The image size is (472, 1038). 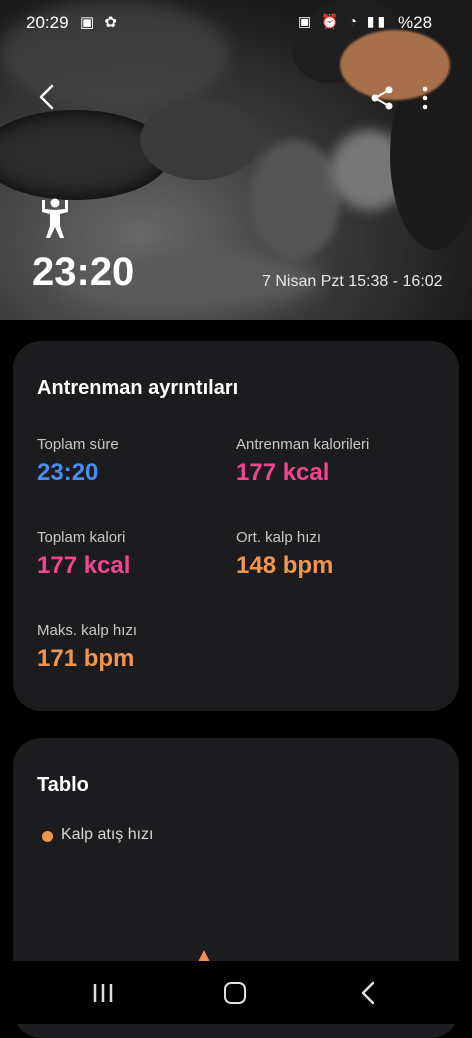 I want to click on recent-apps-icon, so click(x=103, y=993).